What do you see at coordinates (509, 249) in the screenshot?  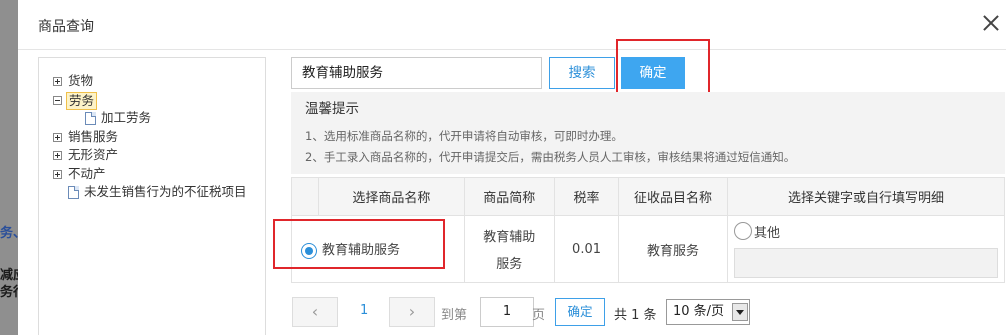 I see `short-name-cell: 教育辅助 服务` at bounding box center [509, 249].